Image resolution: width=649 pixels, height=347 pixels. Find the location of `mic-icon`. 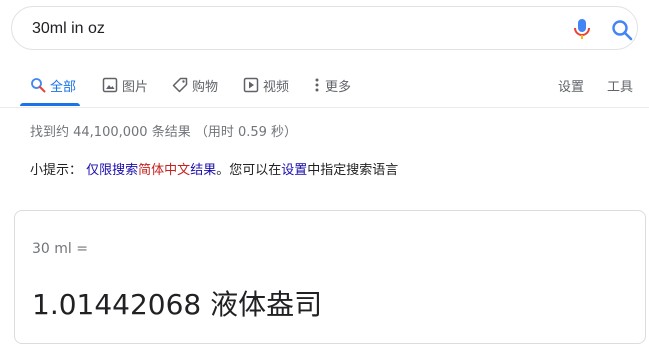

mic-icon is located at coordinates (582, 29).